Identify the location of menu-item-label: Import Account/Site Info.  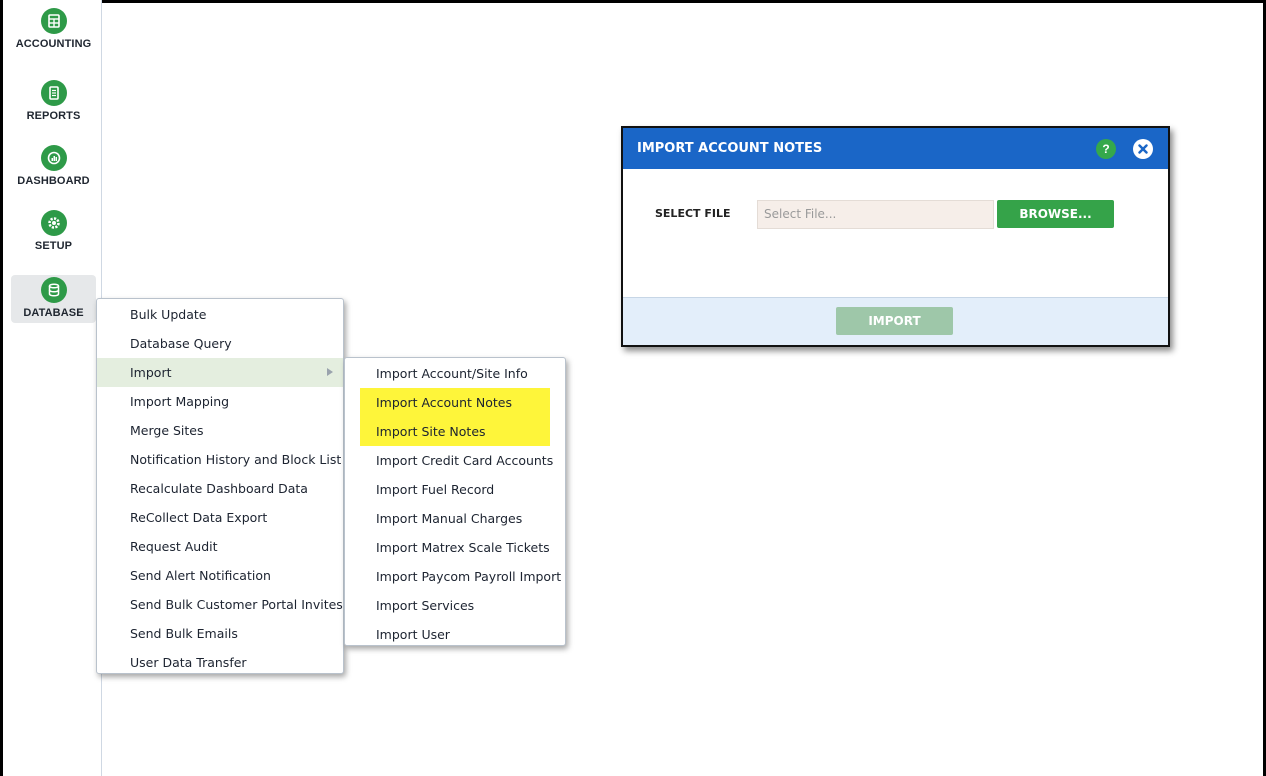
(452, 373).